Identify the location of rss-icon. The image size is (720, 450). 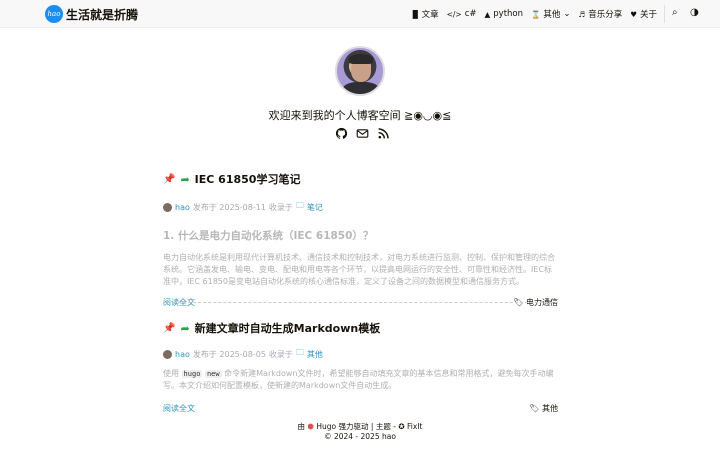
(383, 133).